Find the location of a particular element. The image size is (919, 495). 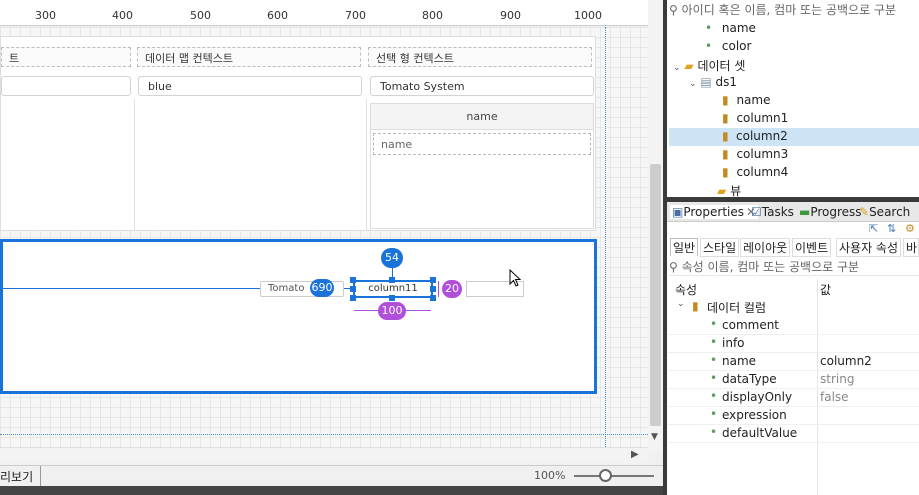

property-name: dataType is located at coordinates (749, 379).